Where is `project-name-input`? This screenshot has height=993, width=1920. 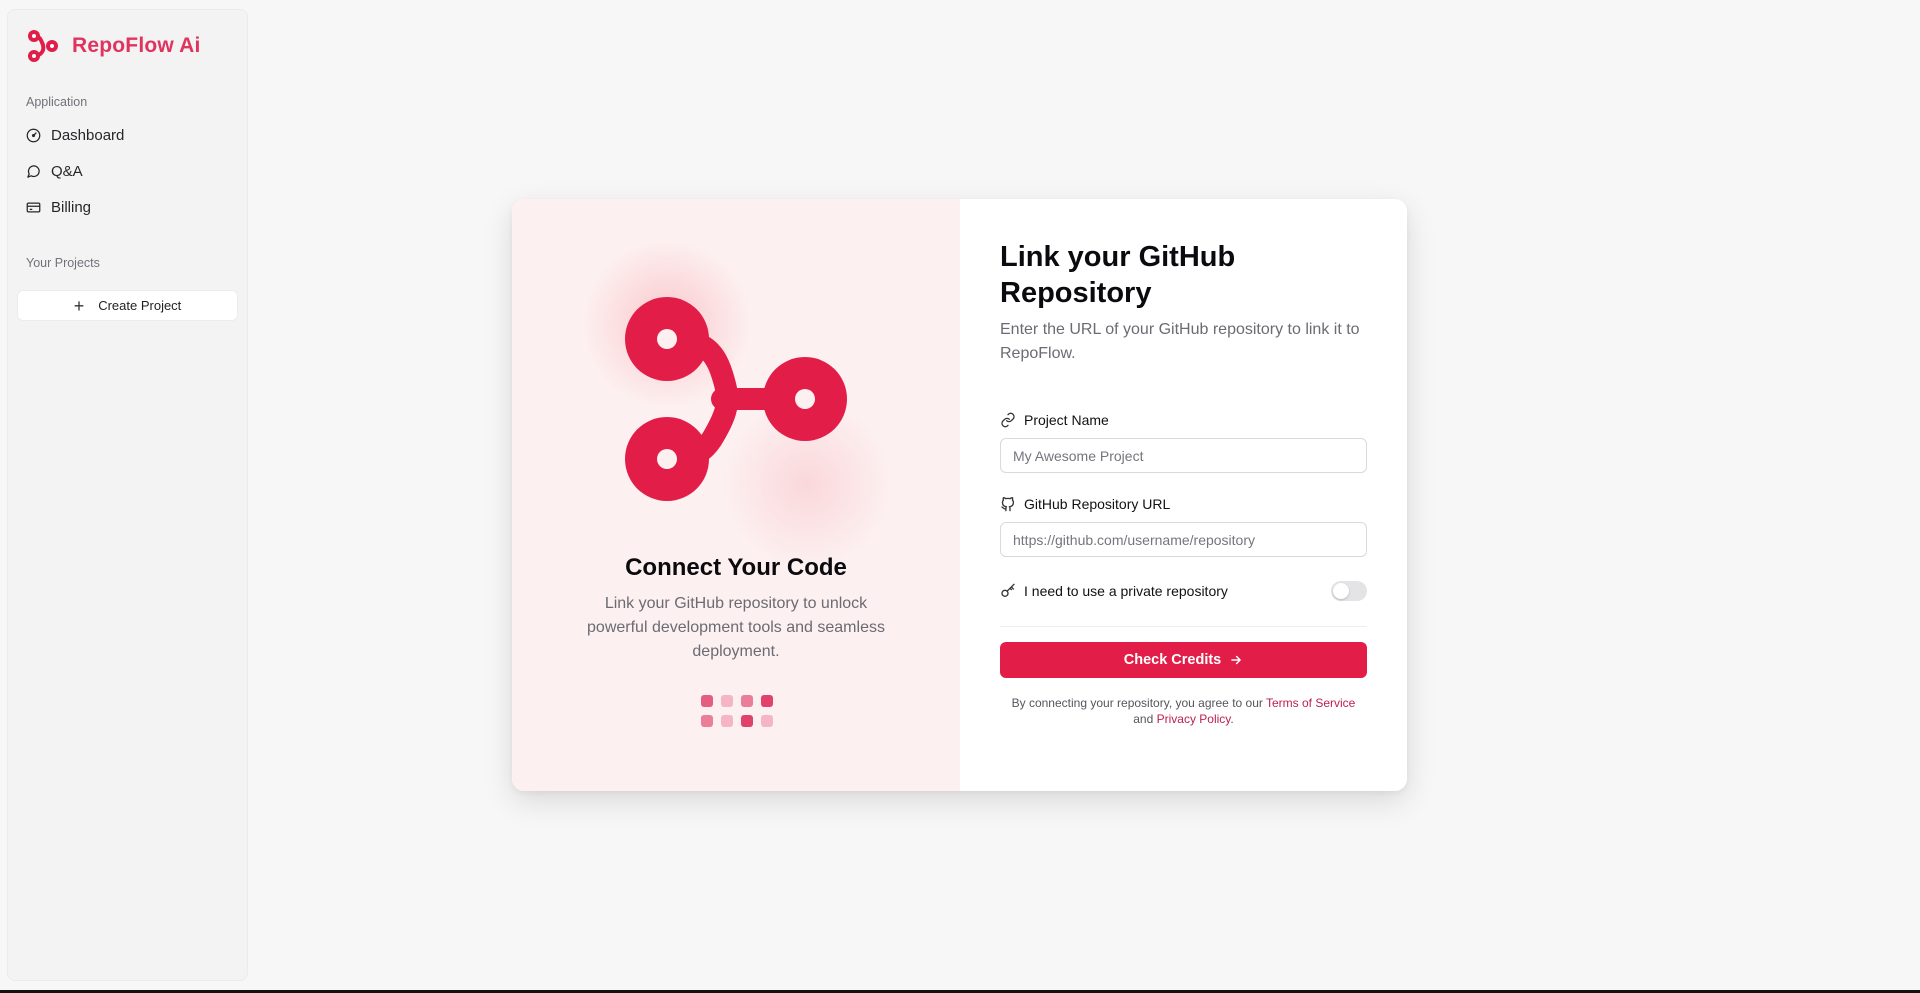 project-name-input is located at coordinates (1183, 455).